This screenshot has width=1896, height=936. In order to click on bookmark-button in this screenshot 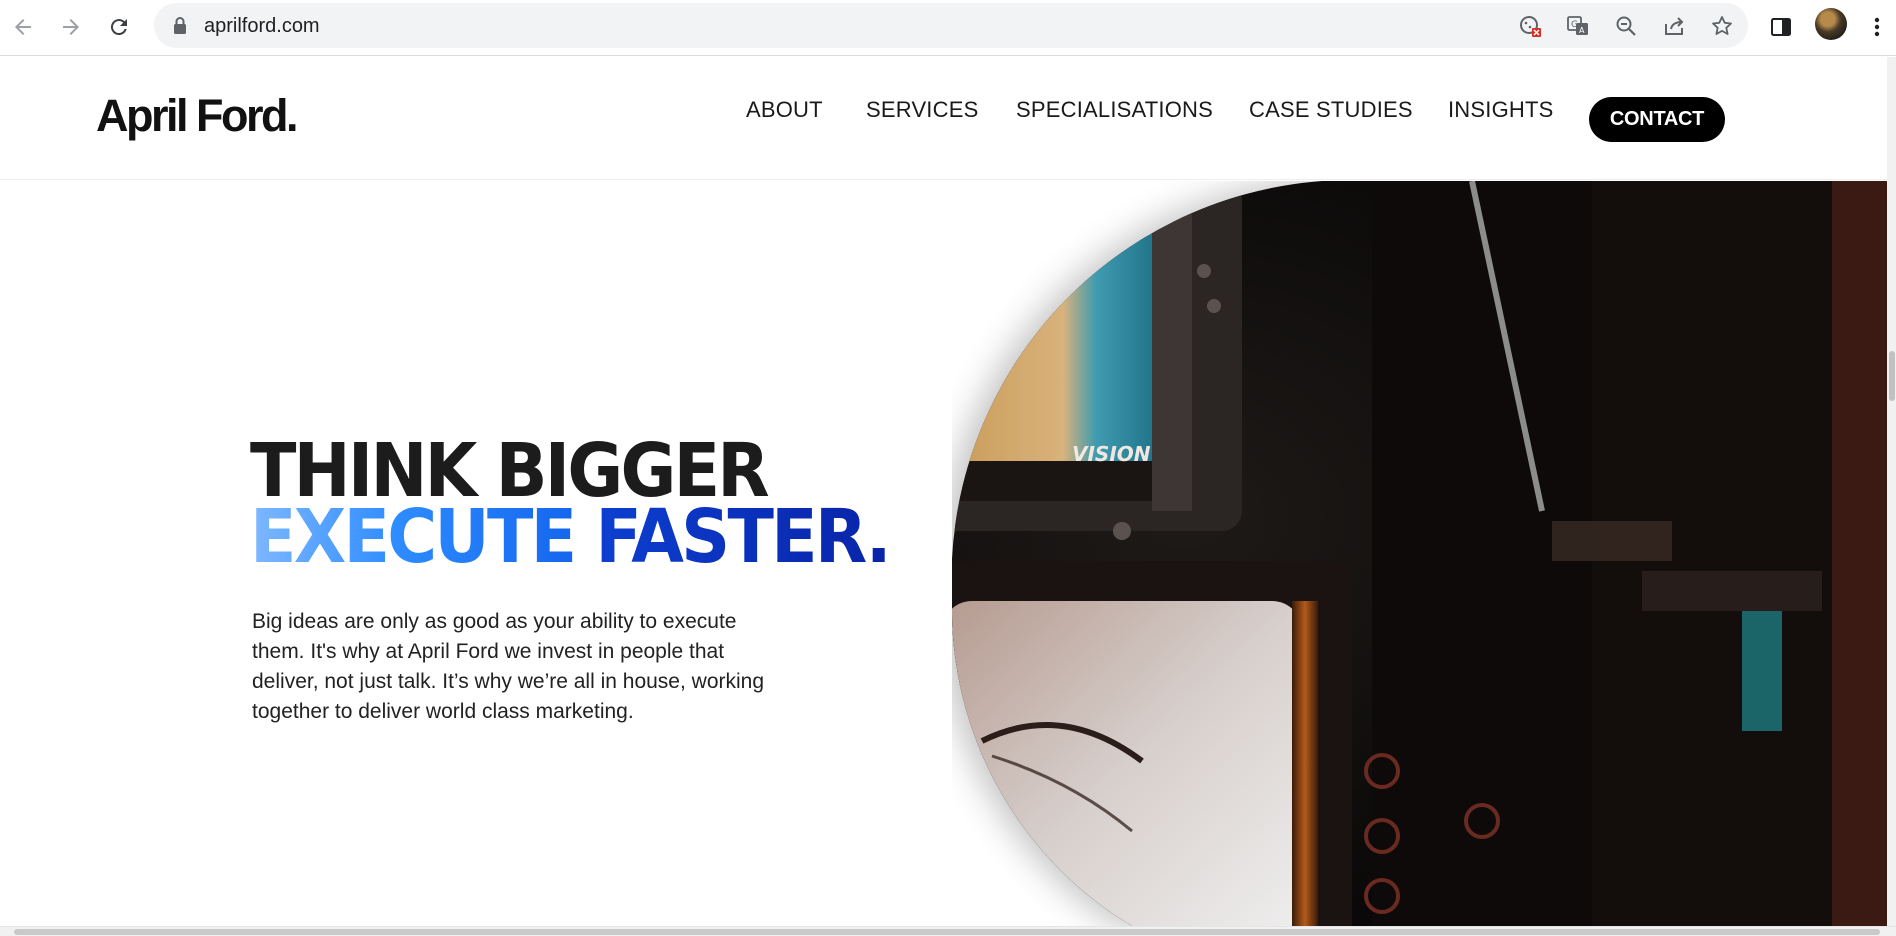, I will do `click(1722, 26)`.